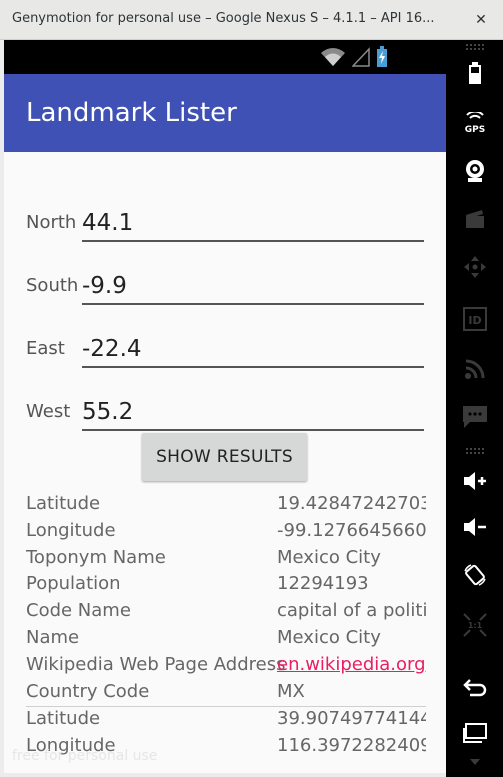 This screenshot has height=777, width=503. What do you see at coordinates (45, 348) in the screenshot?
I see `east-label: East` at bounding box center [45, 348].